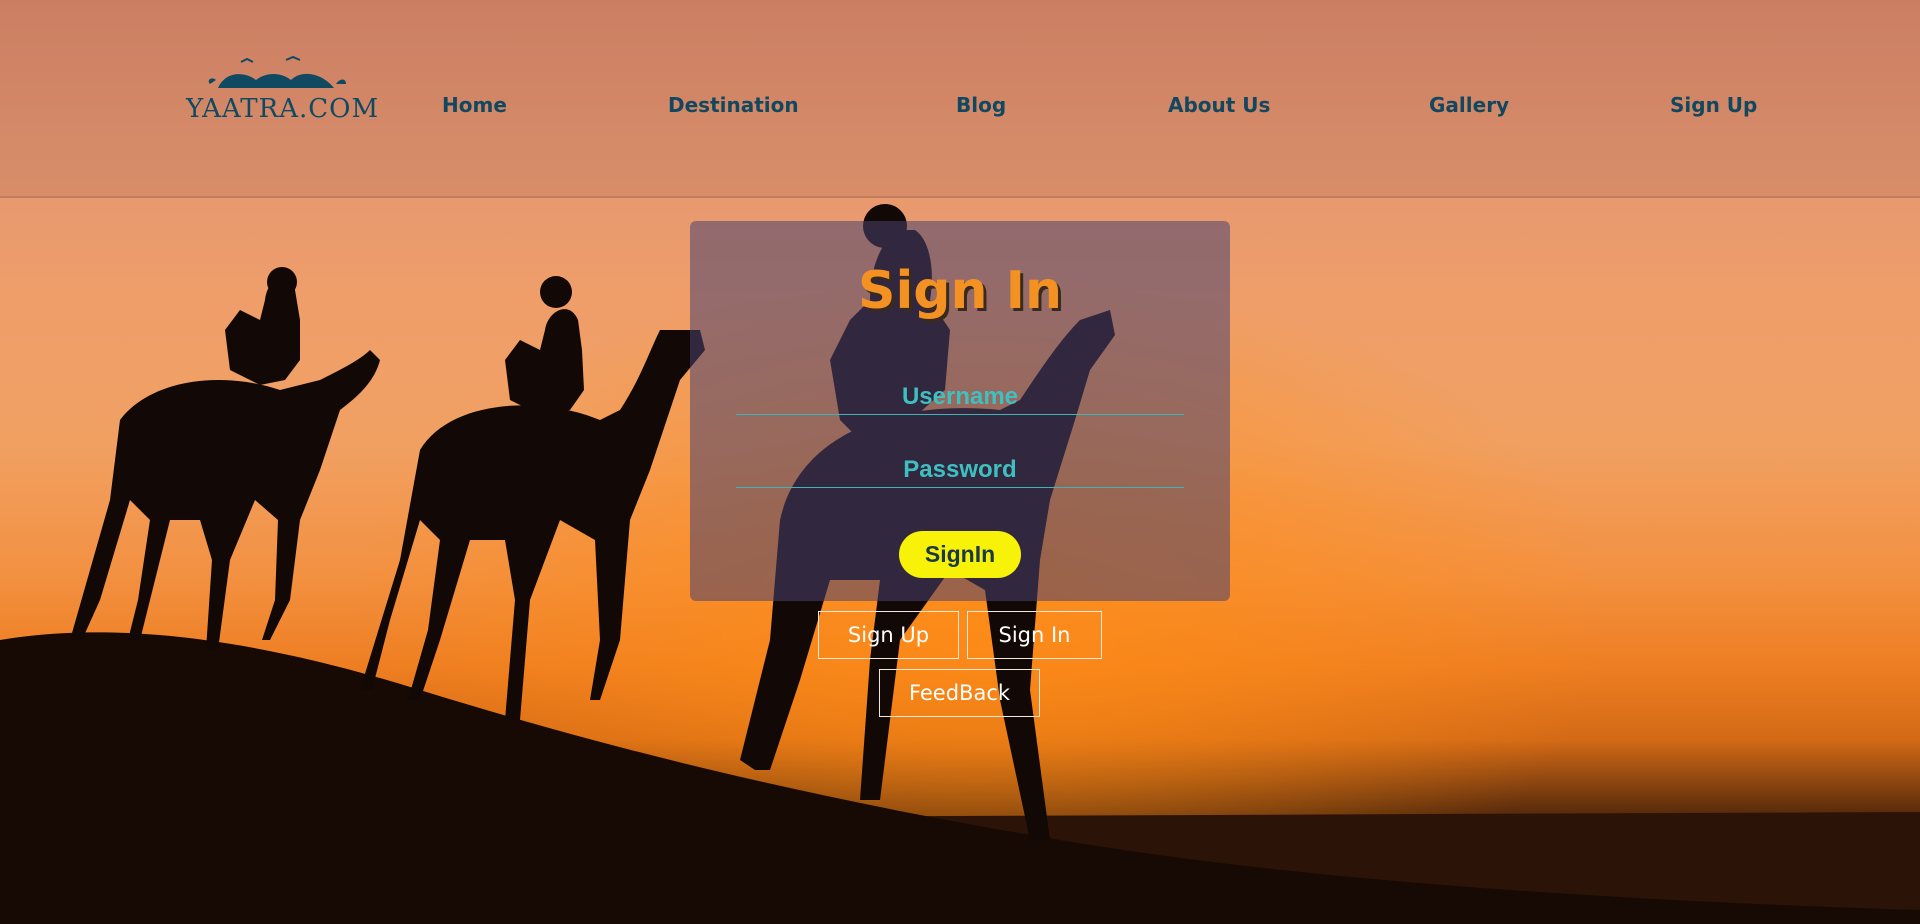 The width and height of the screenshot is (1920, 924). What do you see at coordinates (474, 105) in the screenshot?
I see `nav-home: Home` at bounding box center [474, 105].